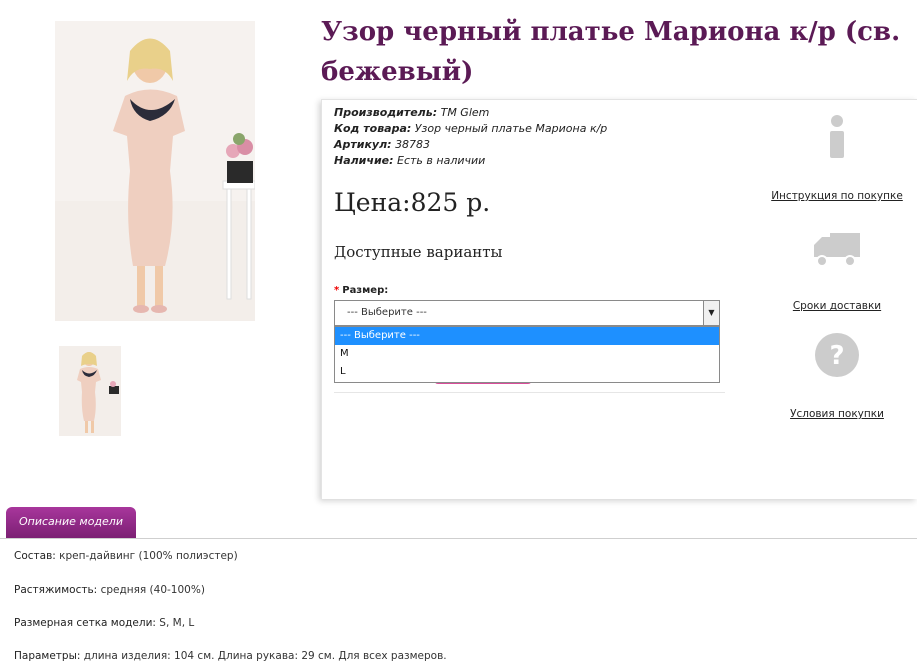 This screenshot has height=667, width=917. I want to click on availability-value: Есть в наличии, so click(441, 160).